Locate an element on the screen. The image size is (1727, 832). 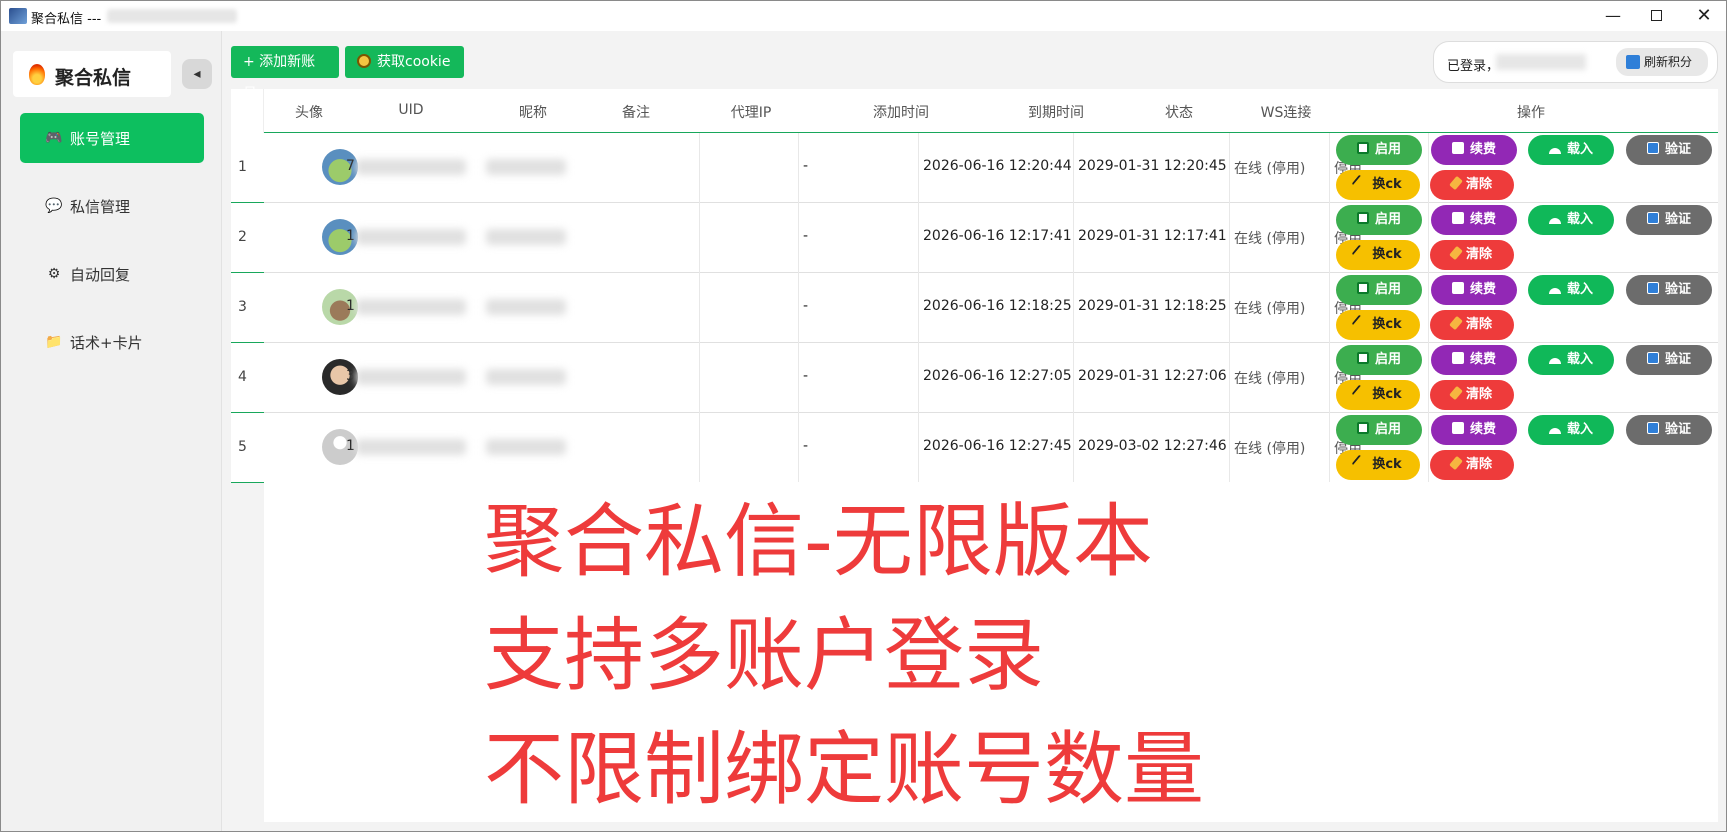
refresh-points-button: 刷新积分 is located at coordinates (1662, 62).